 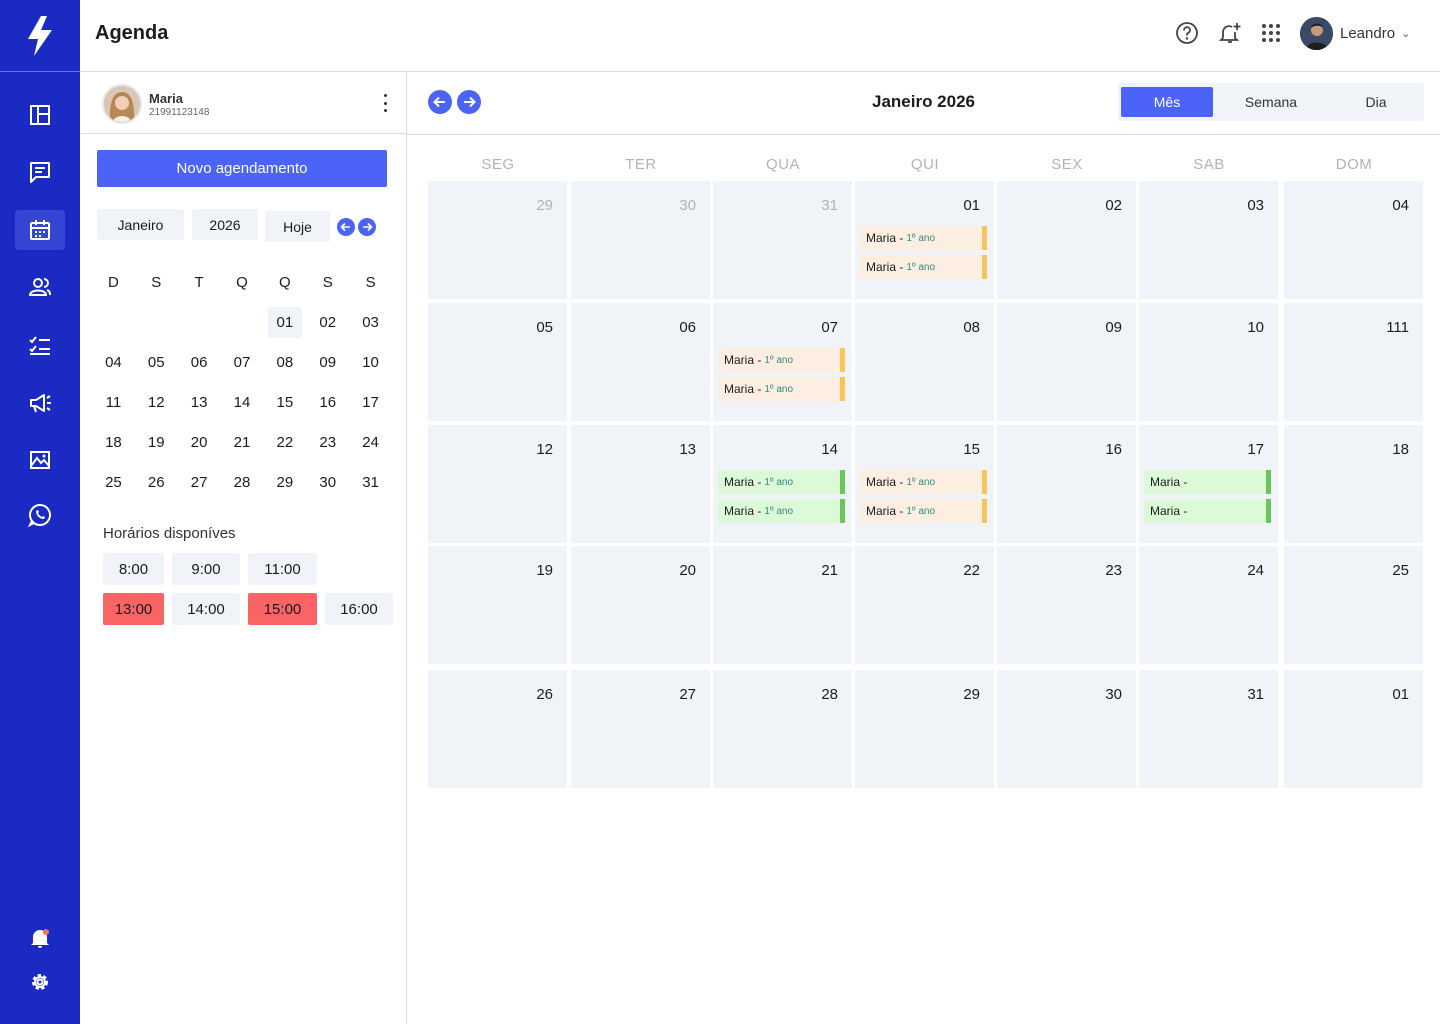 What do you see at coordinates (199, 482) in the screenshot?
I see `mini-calendar-day: 27` at bounding box center [199, 482].